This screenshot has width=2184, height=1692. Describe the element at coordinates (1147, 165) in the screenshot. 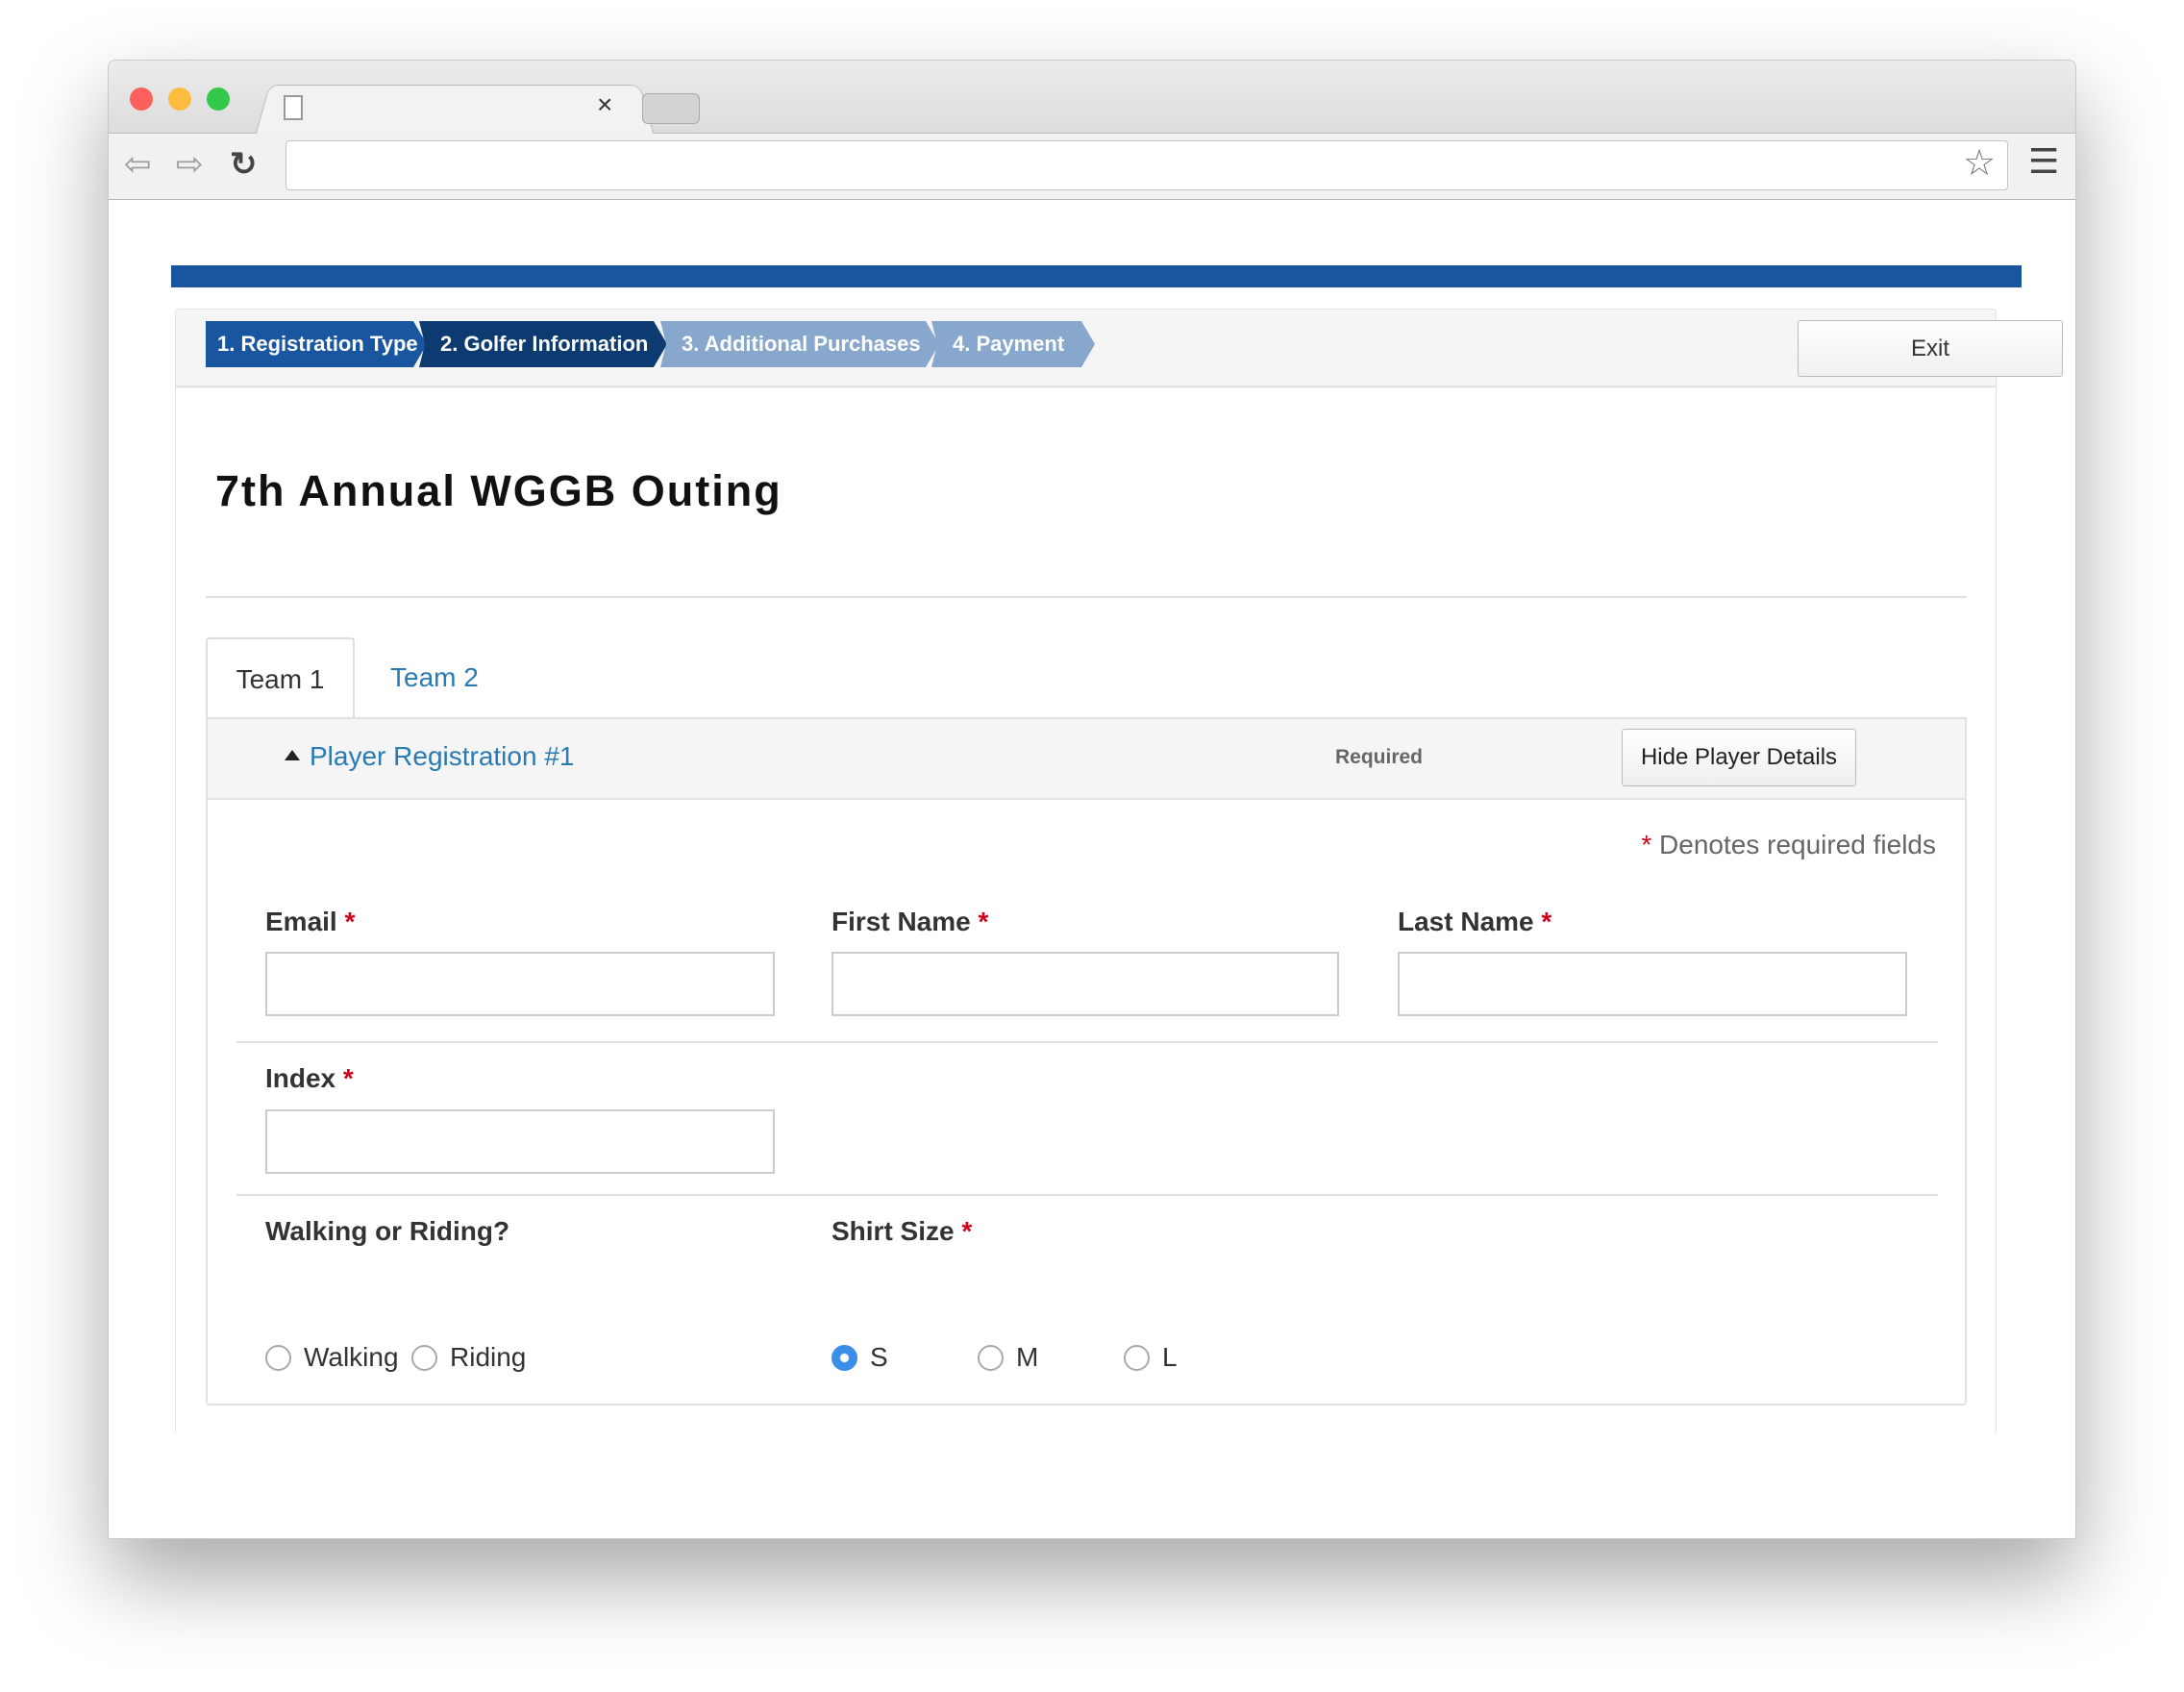

I see `address-bar` at that location.